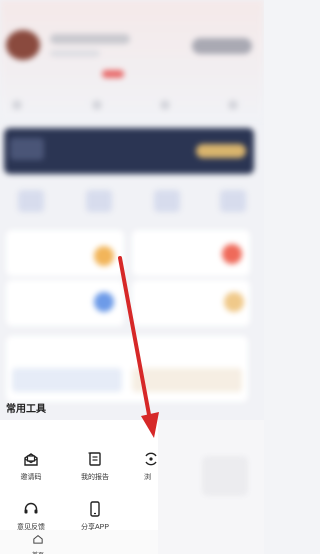  I want to click on tab-home: 首页, so click(38, 542).